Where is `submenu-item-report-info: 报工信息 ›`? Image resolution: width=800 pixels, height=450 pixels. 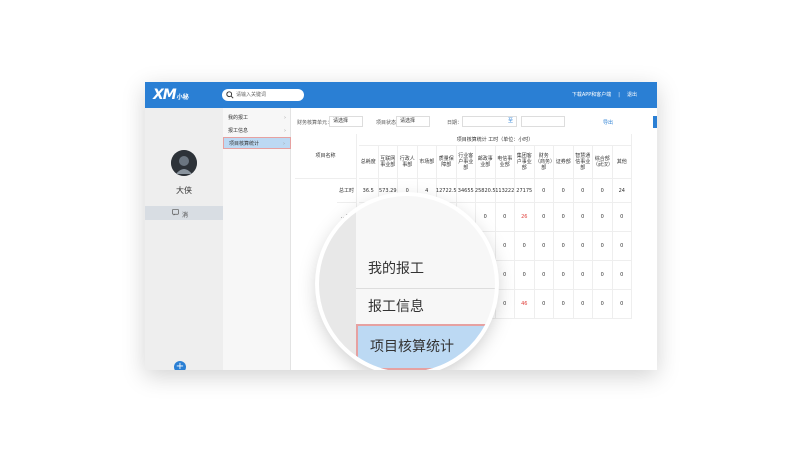
submenu-item-report-info: 报工信息 › is located at coordinates (257, 131).